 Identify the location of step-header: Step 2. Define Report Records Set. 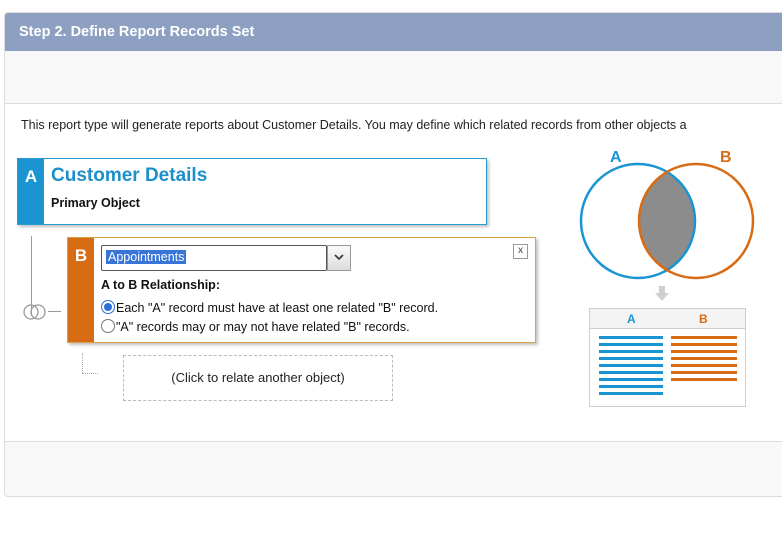
(393, 32).